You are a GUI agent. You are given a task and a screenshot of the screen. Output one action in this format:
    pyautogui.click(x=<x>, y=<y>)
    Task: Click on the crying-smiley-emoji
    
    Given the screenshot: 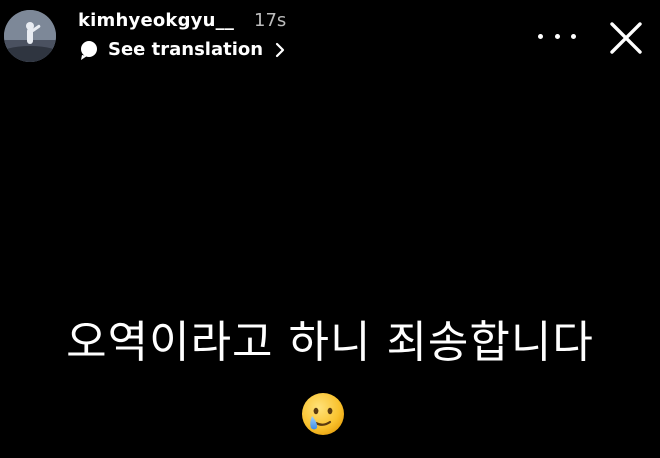 What is the action you would take?
    pyautogui.click(x=323, y=414)
    